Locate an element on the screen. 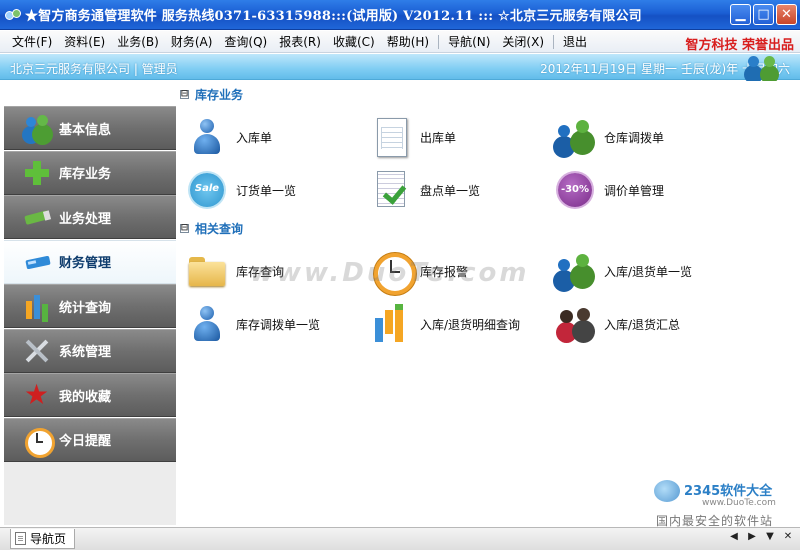  watermark-logo: 2345软件大全 www.DuoTe.com 国内最安全的软件站 is located at coordinates (721, 504).